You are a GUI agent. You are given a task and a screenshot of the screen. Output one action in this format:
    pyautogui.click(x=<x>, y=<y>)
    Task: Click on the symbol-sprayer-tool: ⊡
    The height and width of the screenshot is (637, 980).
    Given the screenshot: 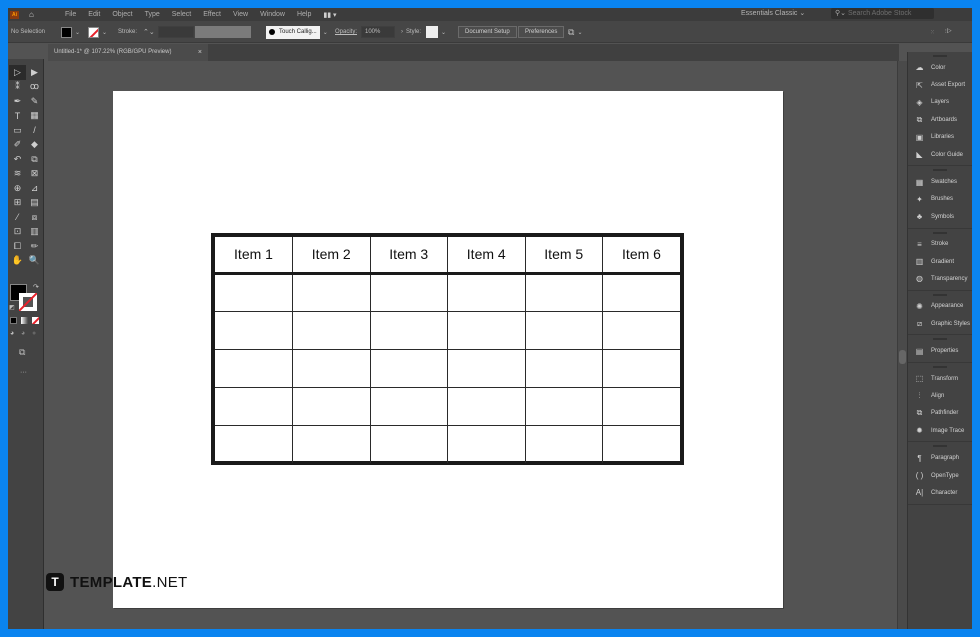 What is the action you would take?
    pyautogui.click(x=17, y=232)
    